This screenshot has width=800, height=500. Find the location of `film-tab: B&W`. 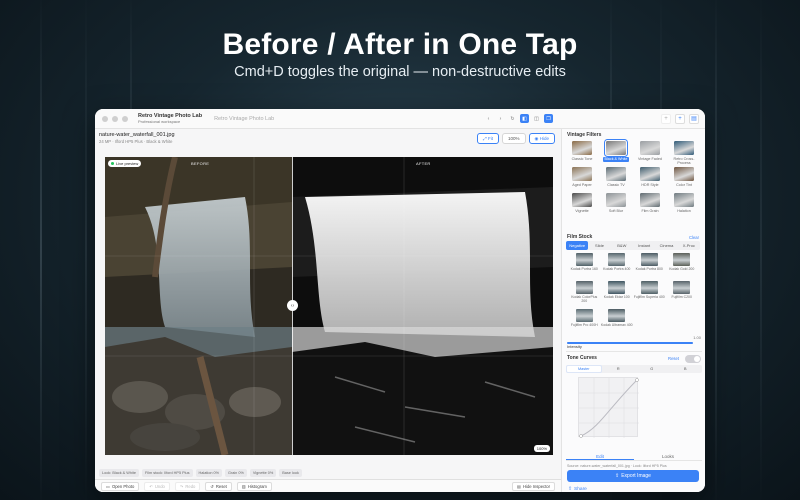

film-tab: B&W is located at coordinates (622, 245).